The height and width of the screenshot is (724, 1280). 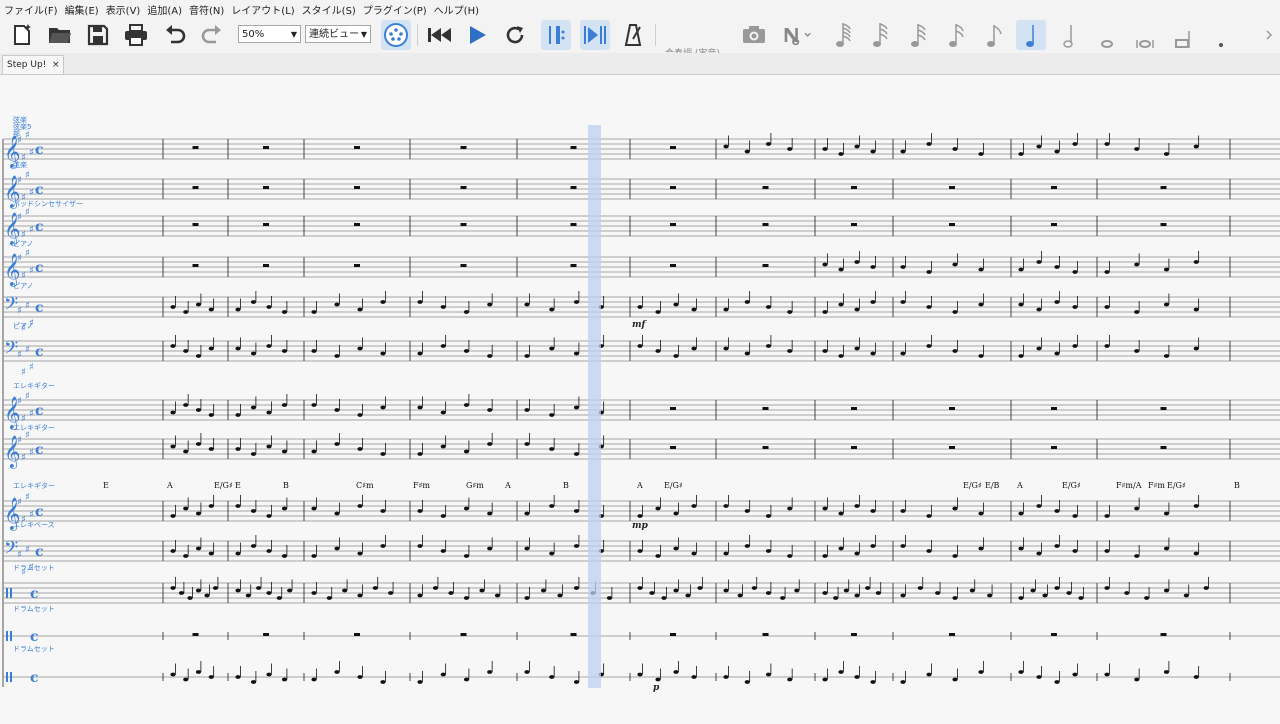 I want to click on chevron-down-icon: ▼, so click(x=363, y=34).